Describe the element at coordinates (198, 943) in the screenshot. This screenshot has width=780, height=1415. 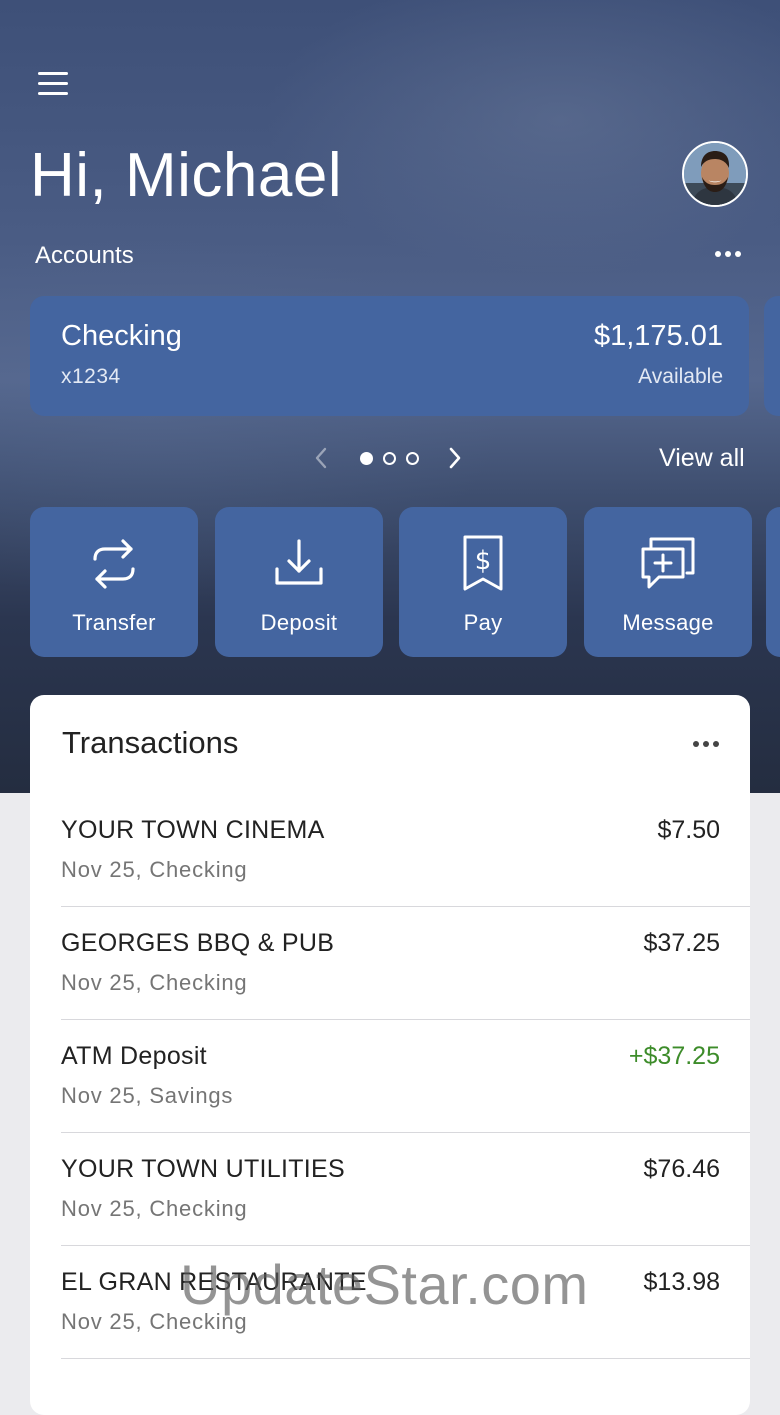
I see `transaction-name: GEORGES BBQ & PUB` at that location.